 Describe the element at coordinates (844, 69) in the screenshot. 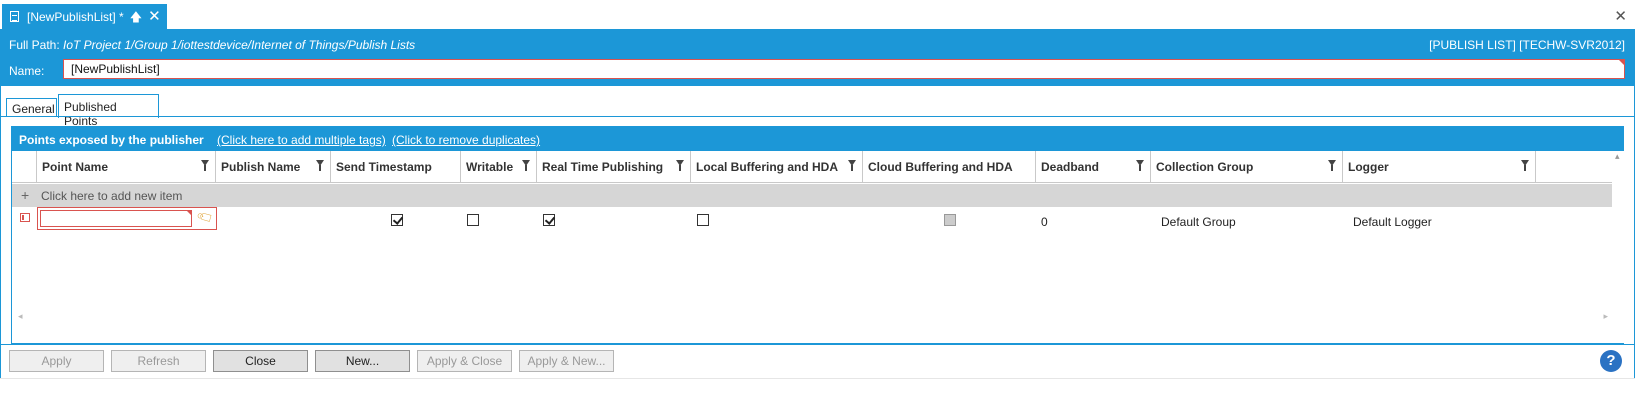

I see `name-input` at that location.